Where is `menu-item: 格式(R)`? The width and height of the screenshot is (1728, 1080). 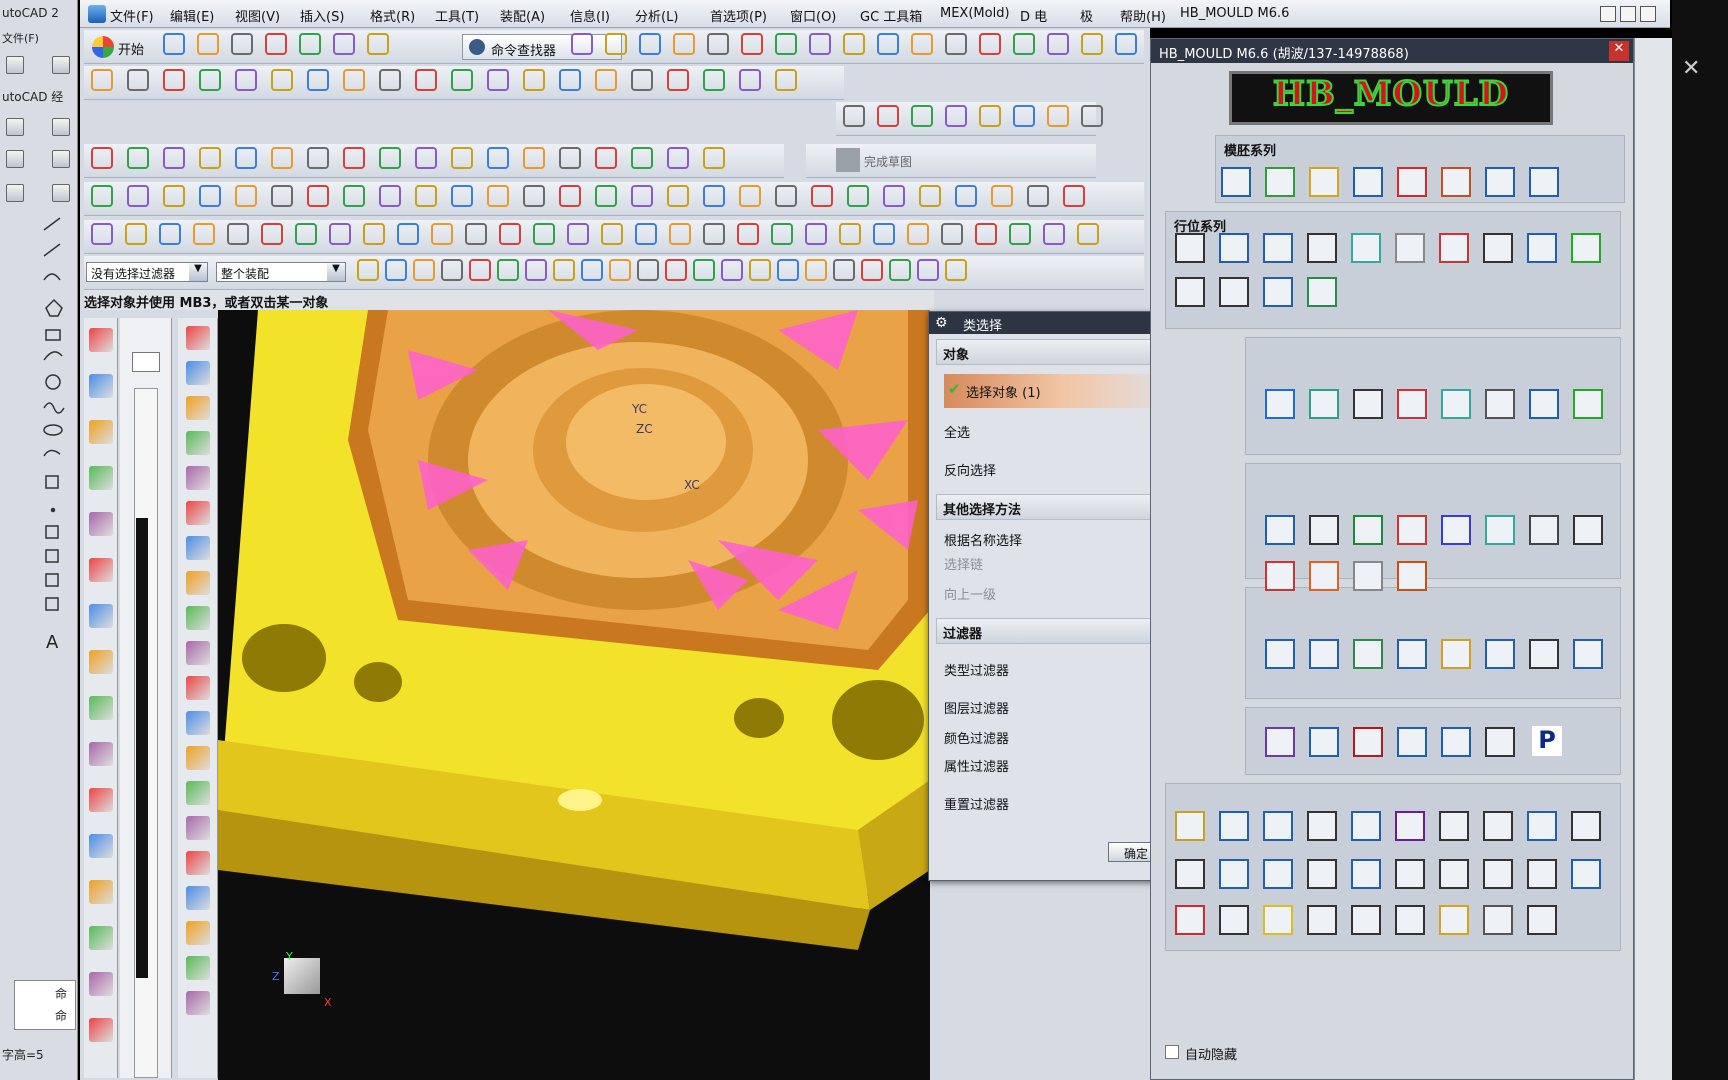 menu-item: 格式(R) is located at coordinates (392, 15).